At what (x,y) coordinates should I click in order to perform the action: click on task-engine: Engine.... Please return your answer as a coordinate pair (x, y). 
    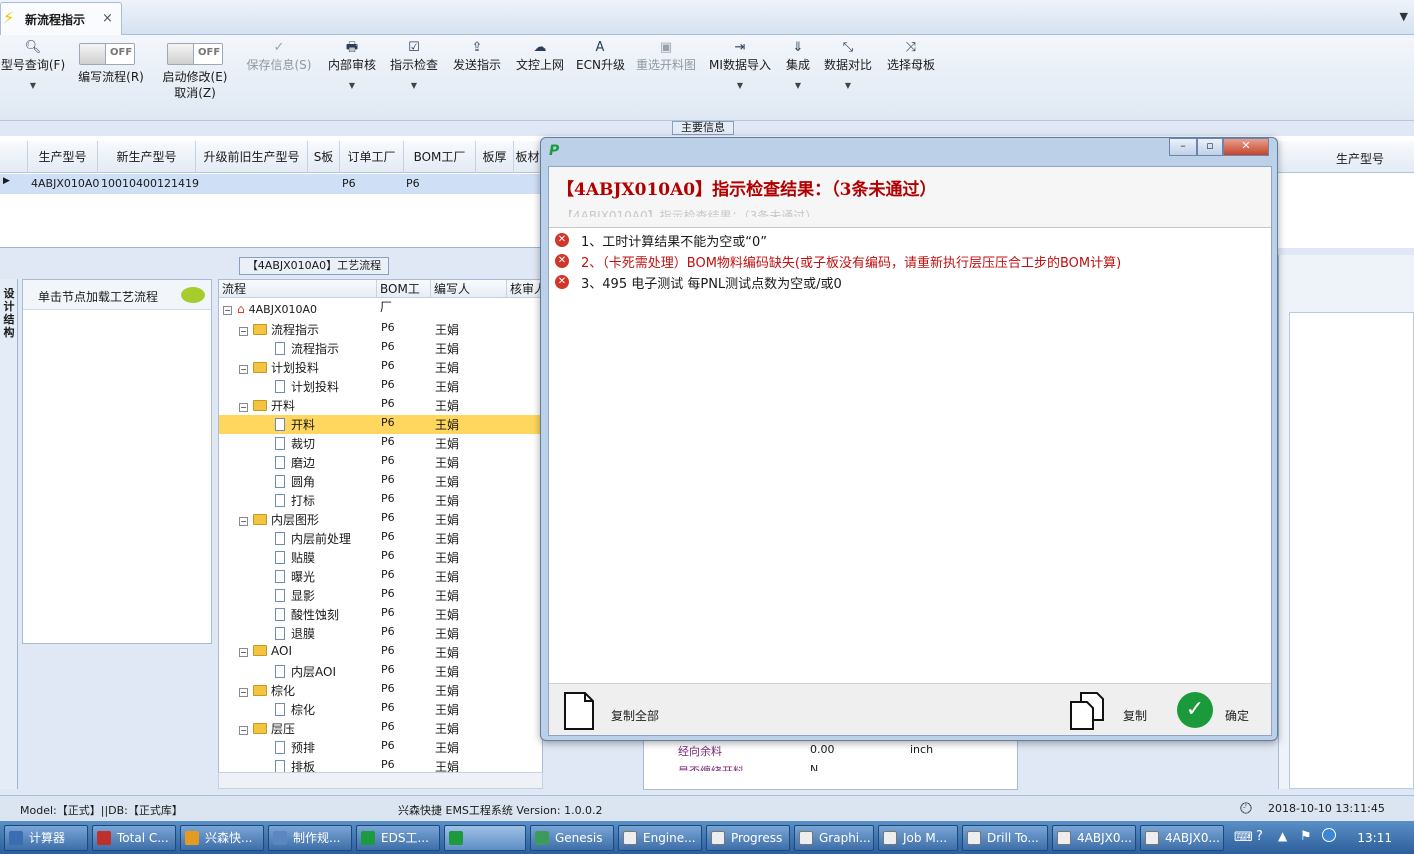
    Looking at the image, I should click on (660, 838).